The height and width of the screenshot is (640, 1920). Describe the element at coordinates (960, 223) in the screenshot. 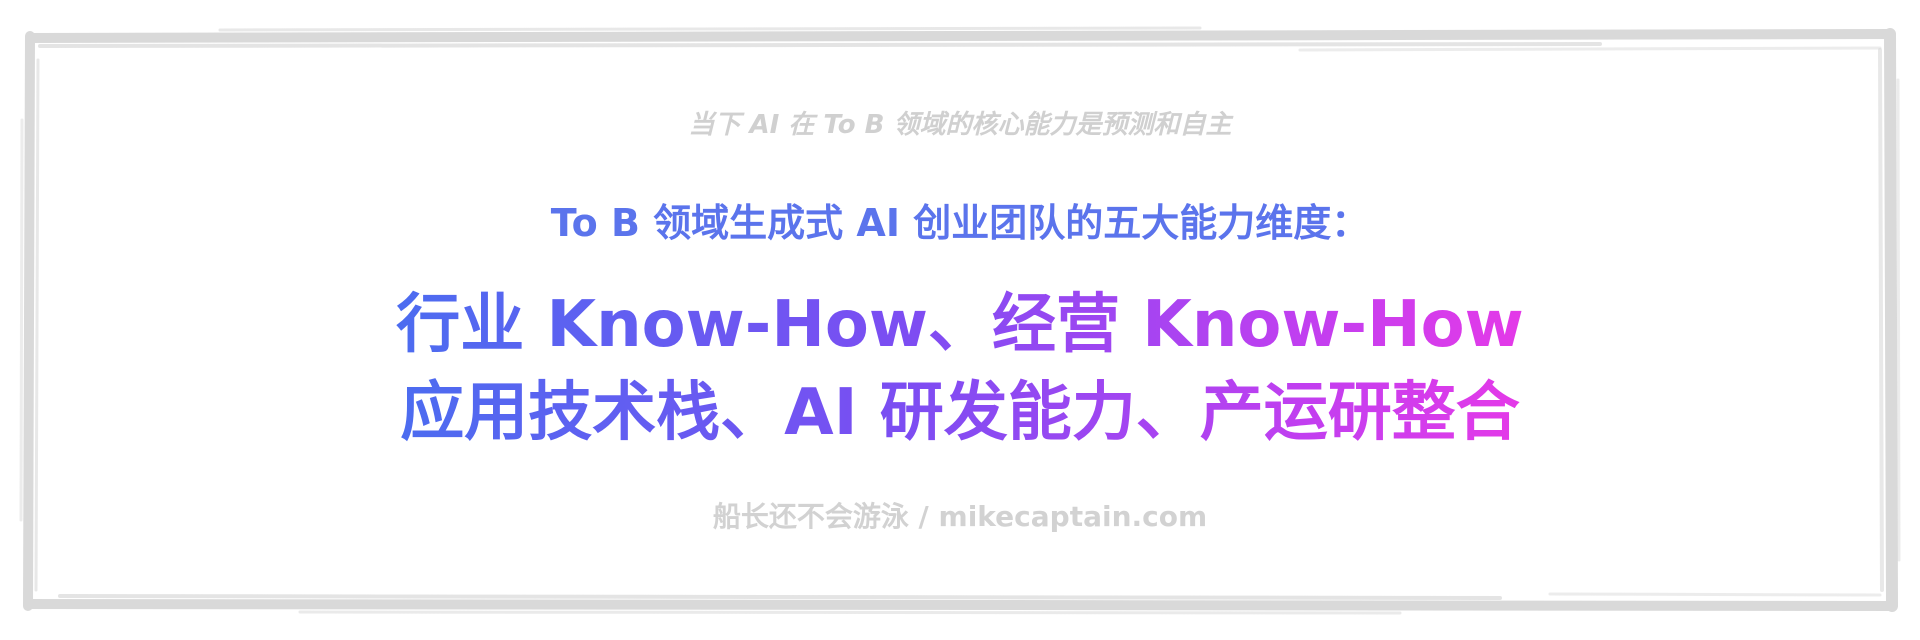

I see `subtitle: To B 领域生成式 AI 创业团队的五大能力维度：` at that location.